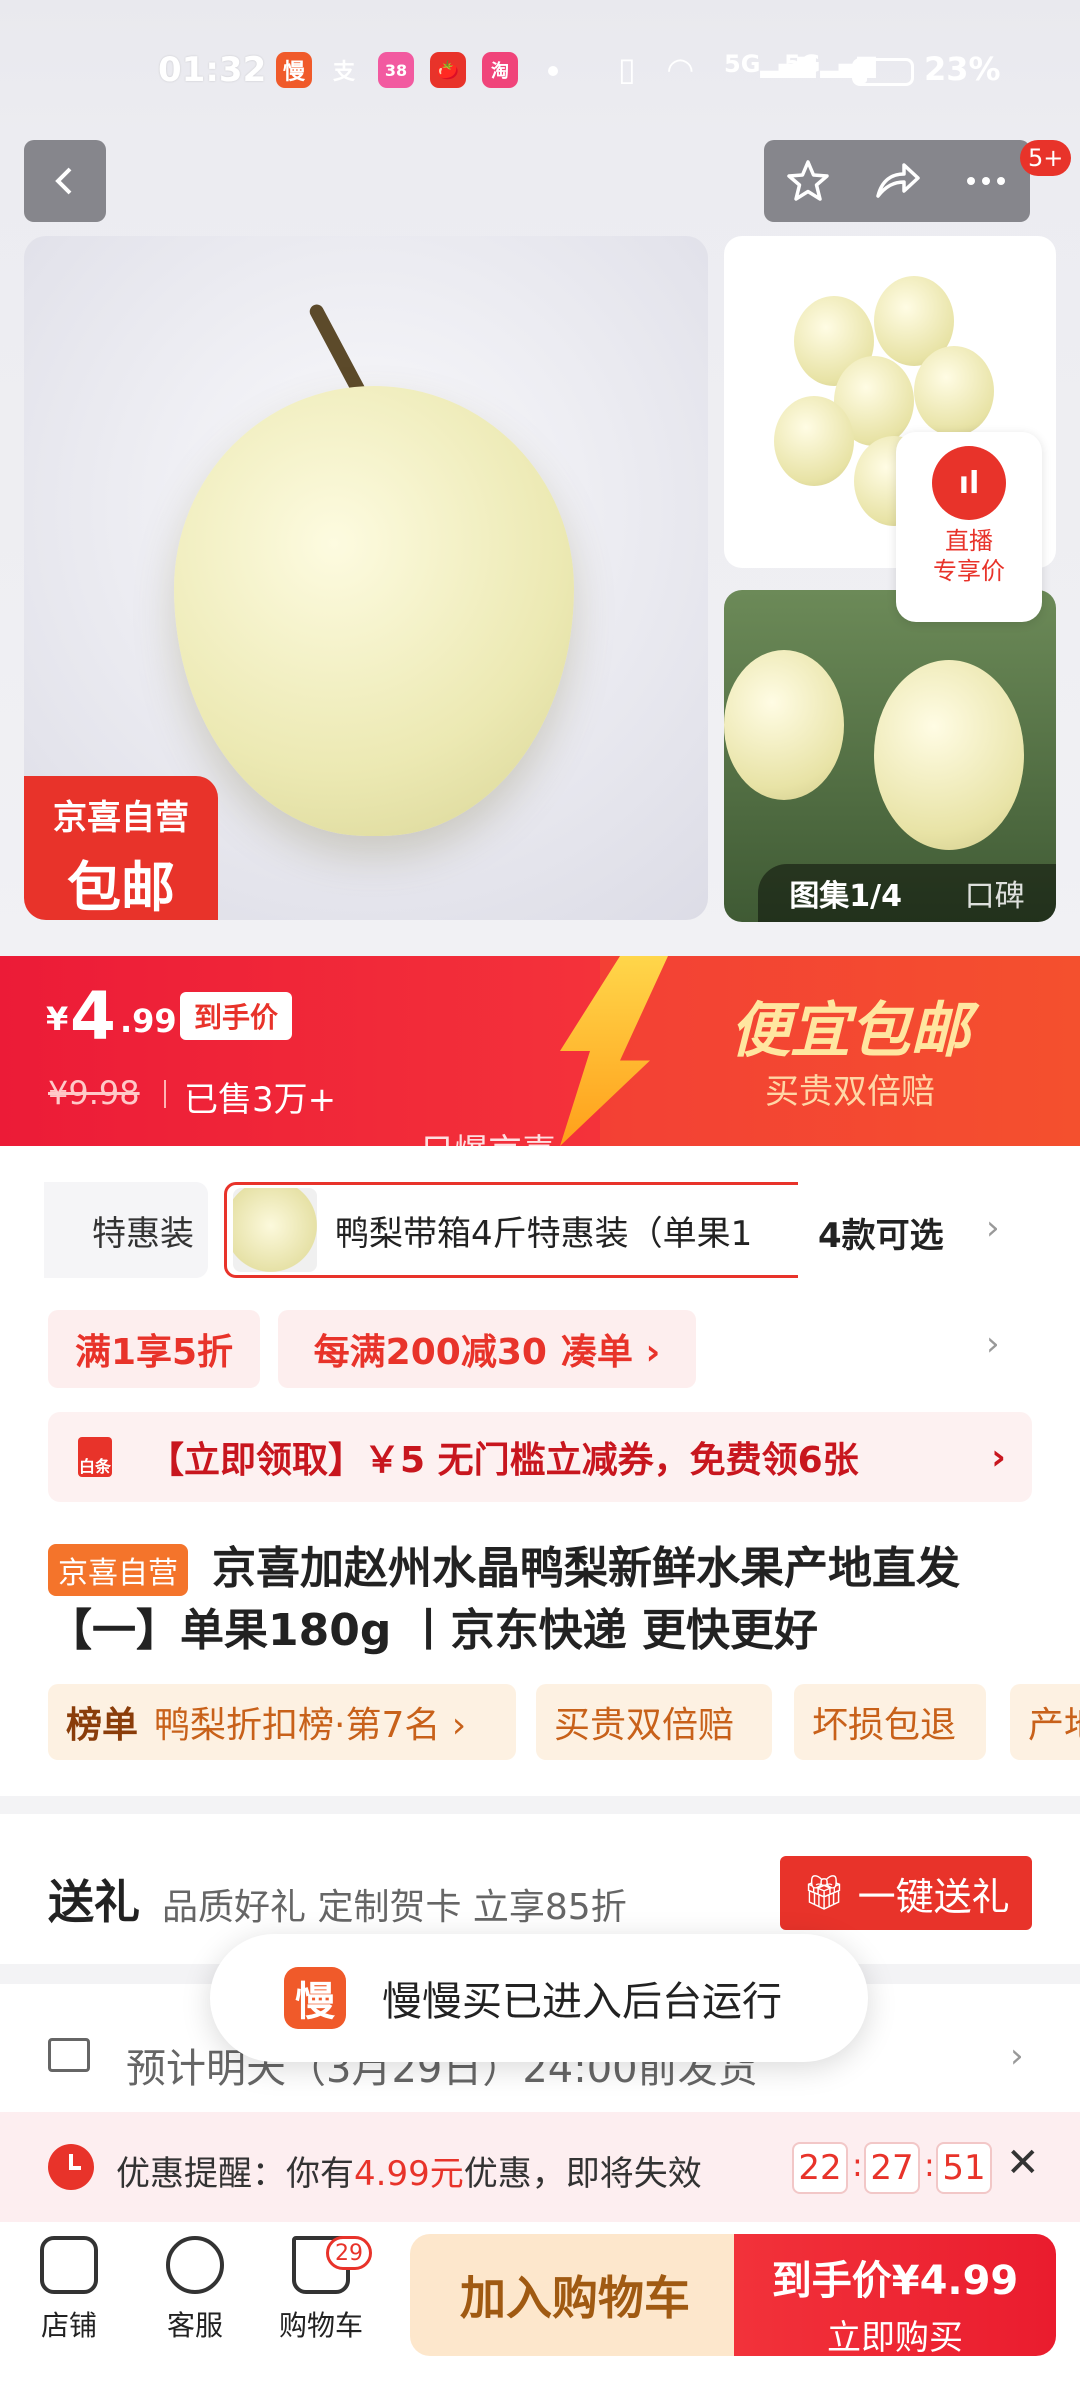 This screenshot has height=2400, width=1080. What do you see at coordinates (195, 2265) in the screenshot?
I see `smile-face-icon` at bounding box center [195, 2265].